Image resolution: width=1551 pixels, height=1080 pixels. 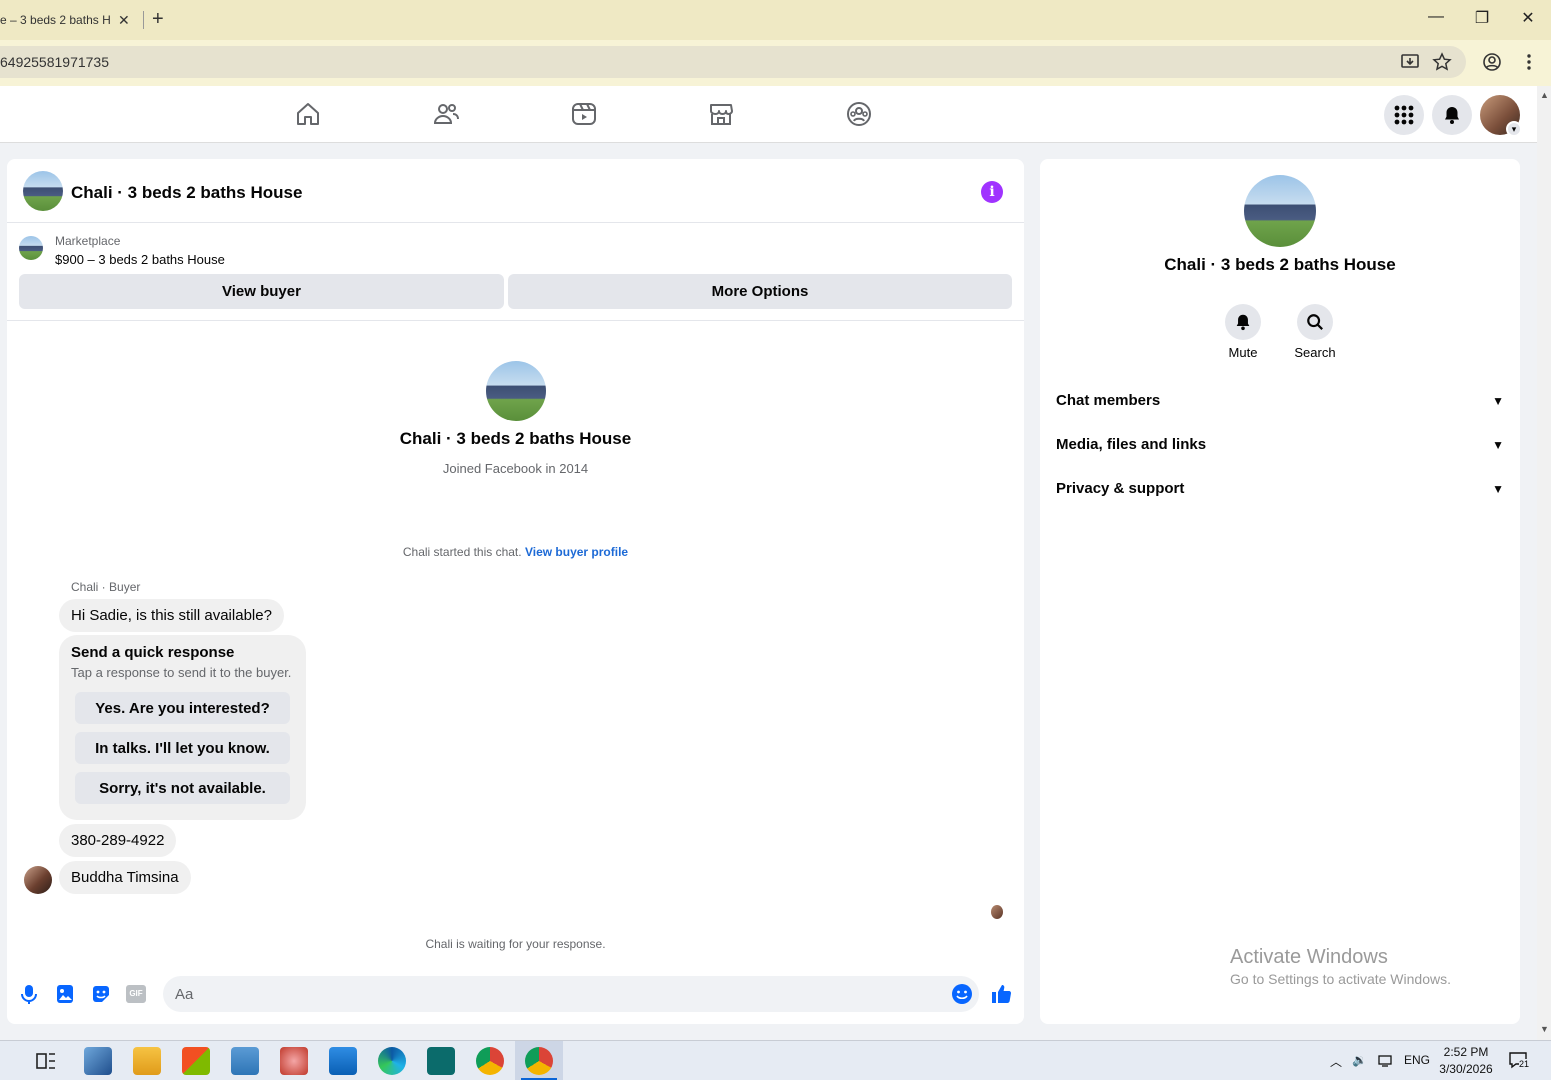 I want to click on section-media-files-links: Media, files and links ▼, so click(x=1280, y=451).